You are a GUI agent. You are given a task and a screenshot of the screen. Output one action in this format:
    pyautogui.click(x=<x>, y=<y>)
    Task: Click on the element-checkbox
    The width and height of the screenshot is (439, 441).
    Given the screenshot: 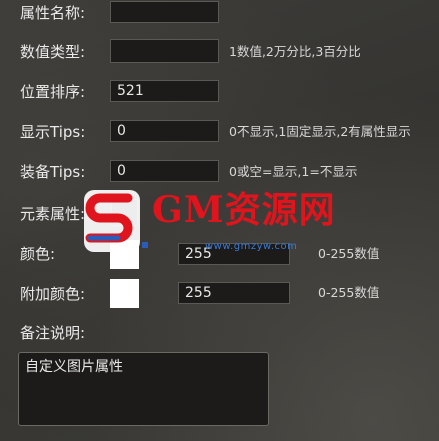 What is the action you would take?
    pyautogui.click(x=124, y=212)
    